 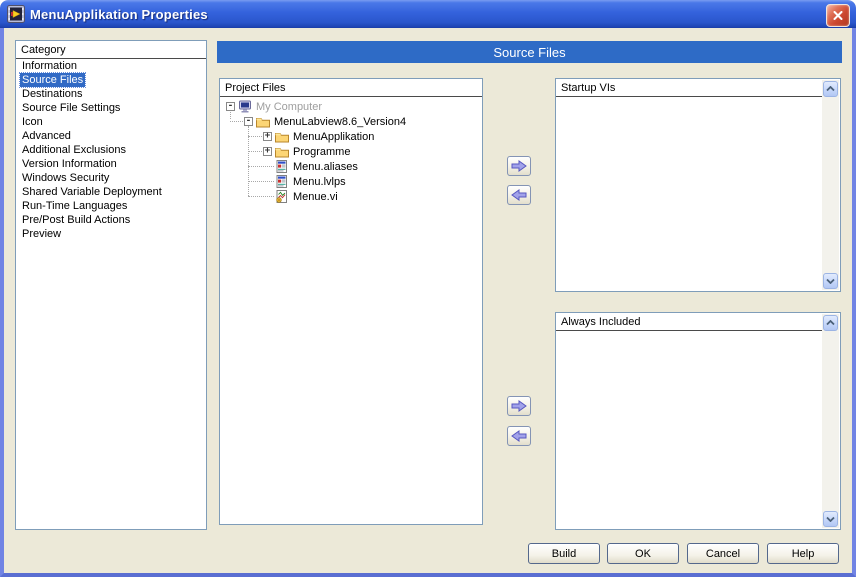 What do you see at coordinates (111, 50) in the screenshot?
I see `category-header: Category` at bounding box center [111, 50].